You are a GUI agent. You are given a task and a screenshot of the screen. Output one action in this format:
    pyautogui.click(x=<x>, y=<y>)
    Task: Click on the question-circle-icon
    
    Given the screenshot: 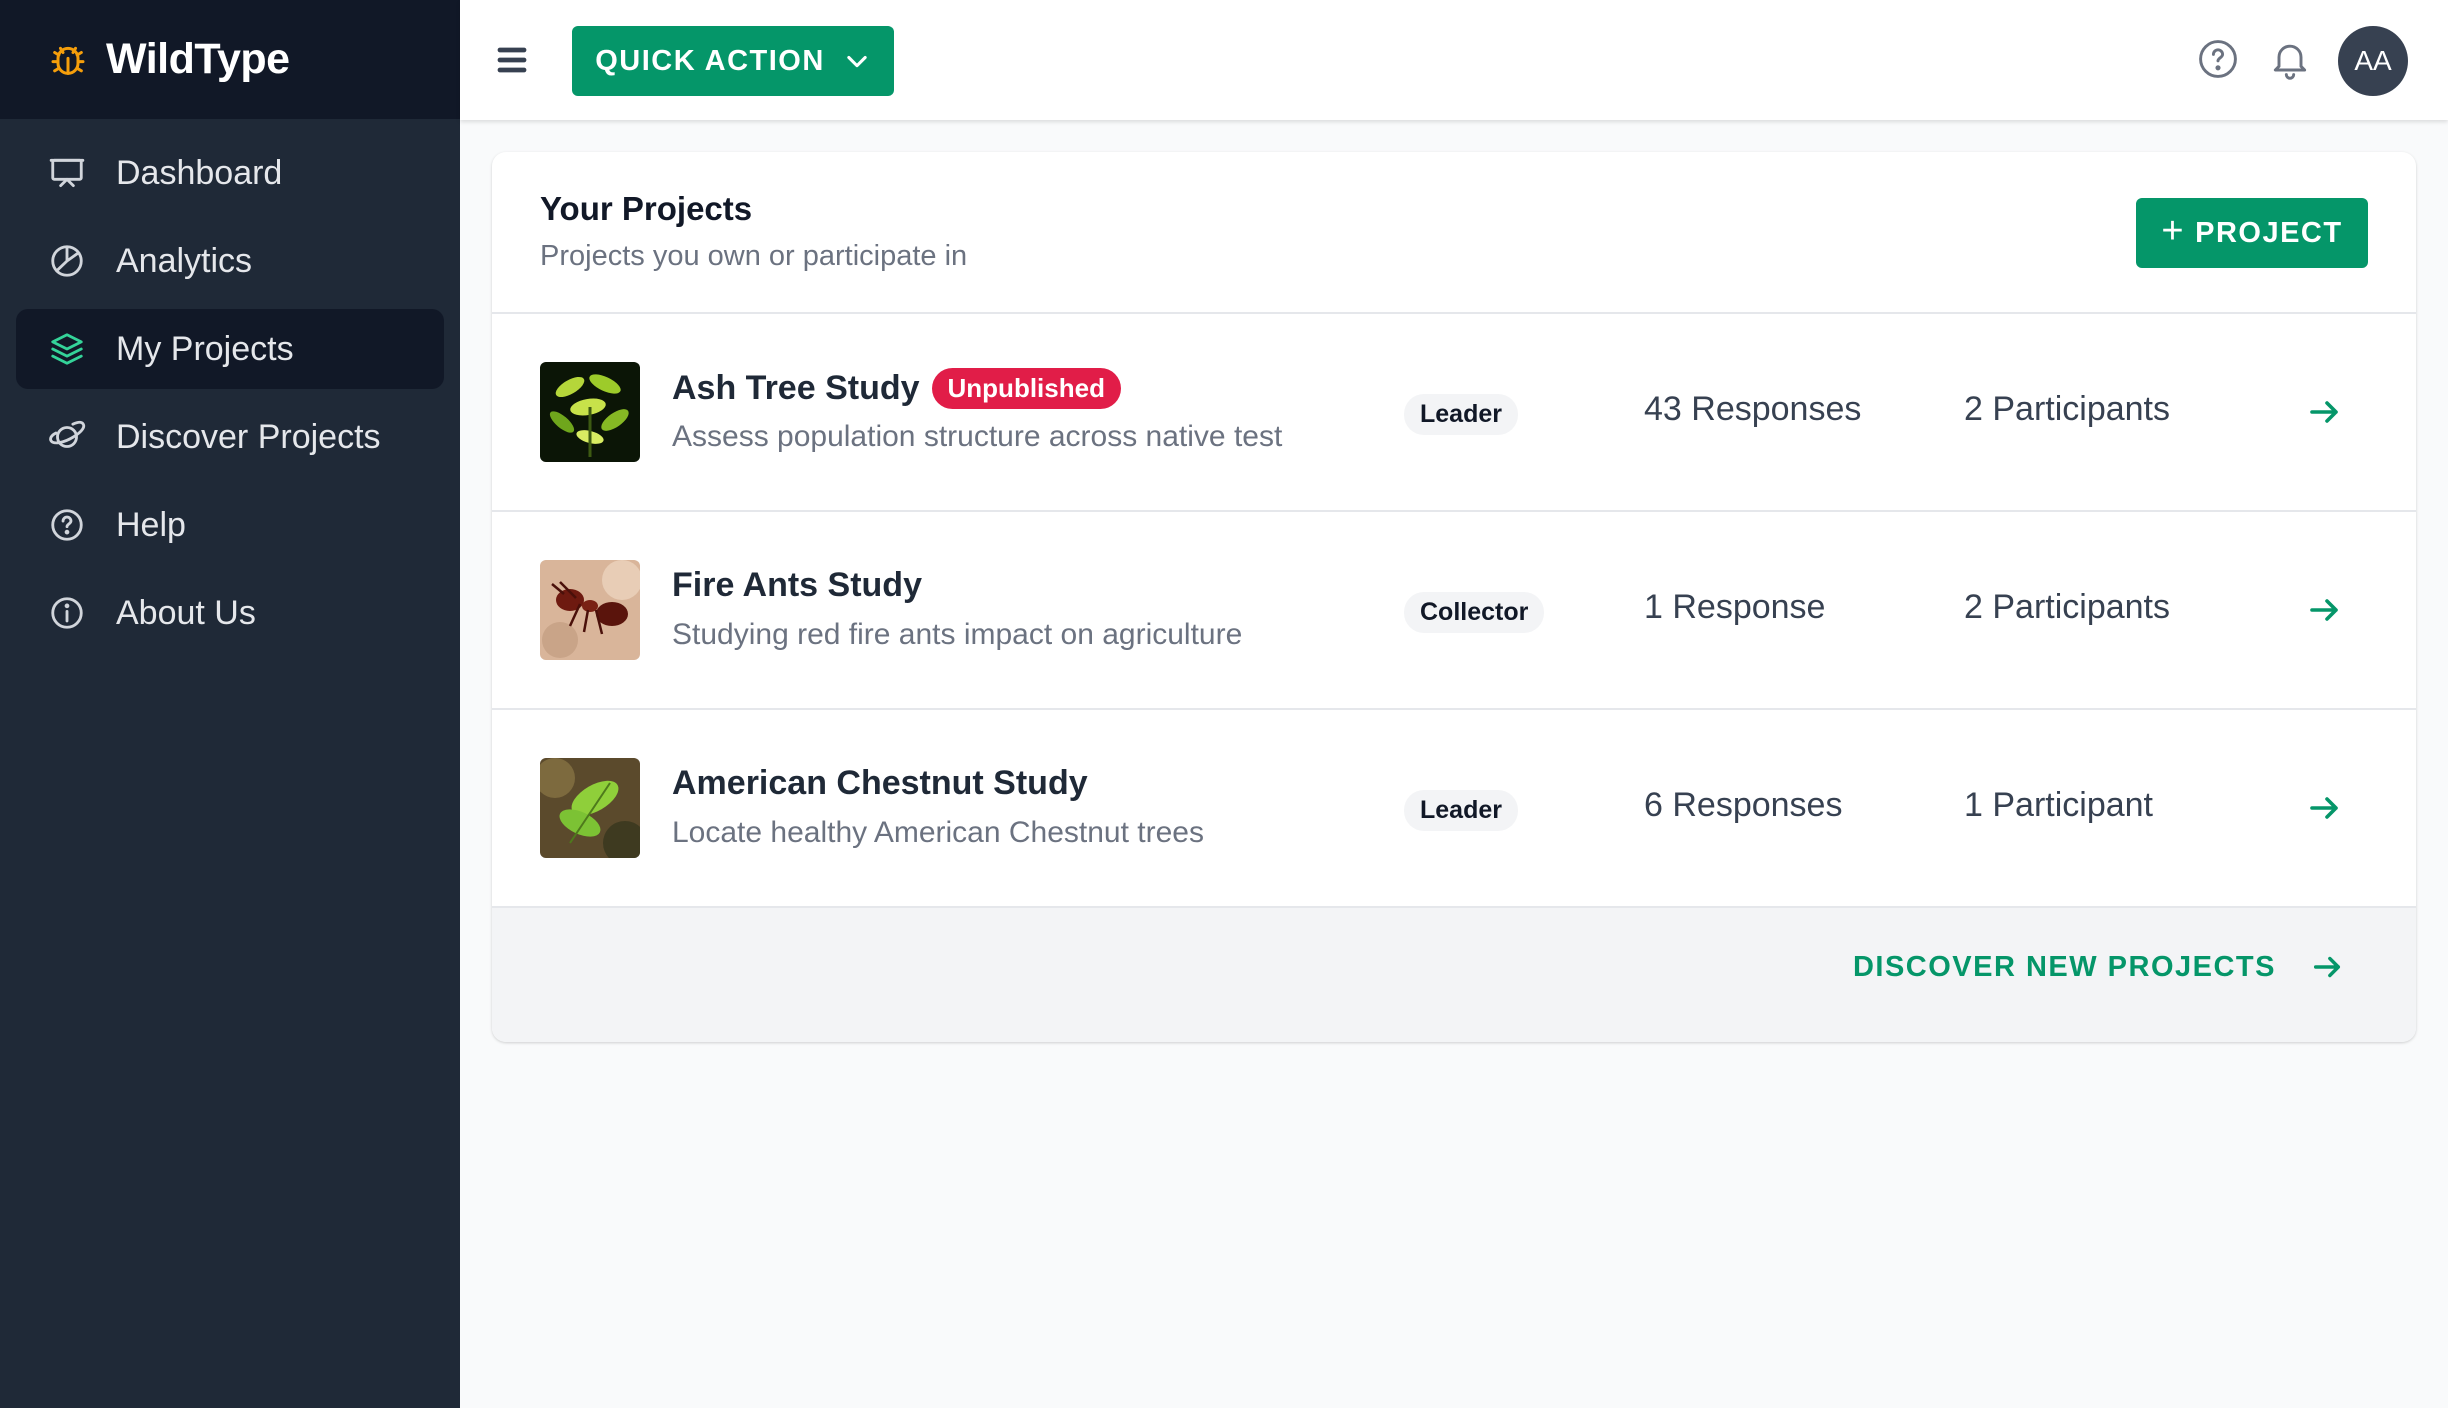 What is the action you would take?
    pyautogui.click(x=67, y=525)
    